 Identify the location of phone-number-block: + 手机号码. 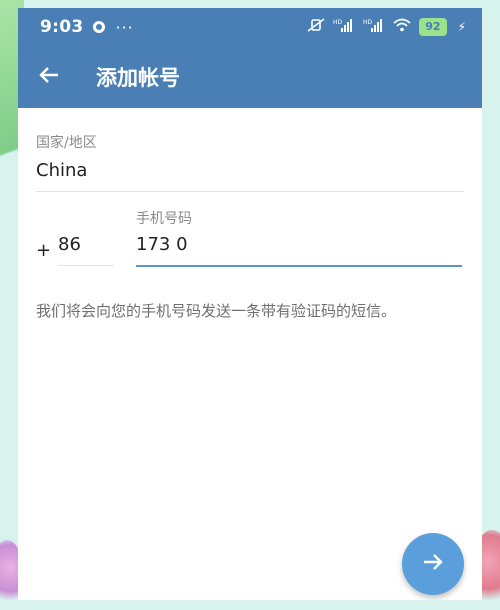
(250, 243).